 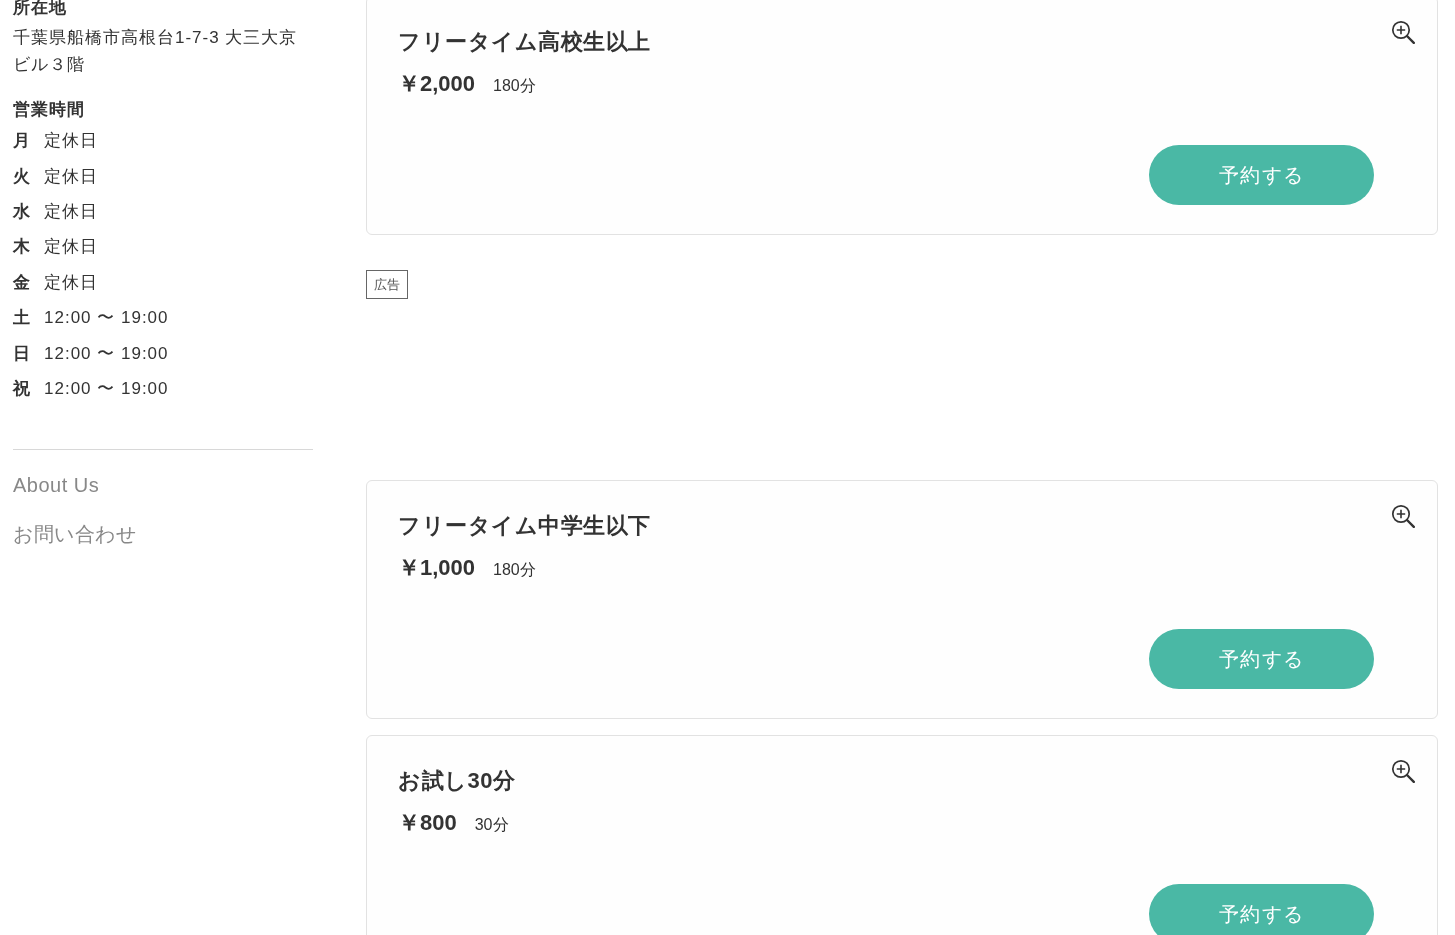 I want to click on ad-label: 広告, so click(x=387, y=284).